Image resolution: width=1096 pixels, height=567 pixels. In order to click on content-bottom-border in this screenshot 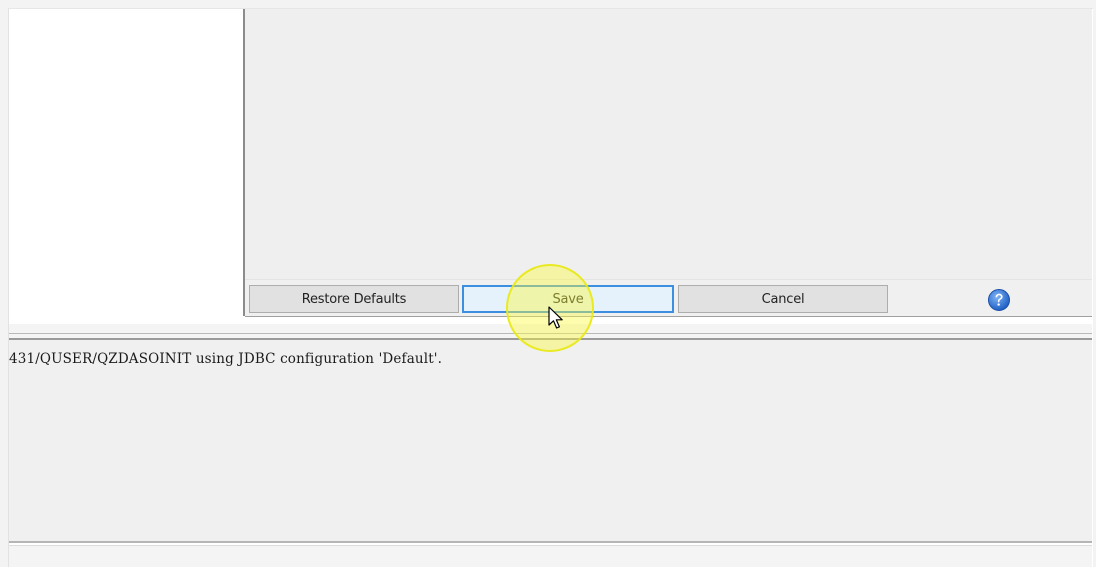, I will do `click(668, 316)`.